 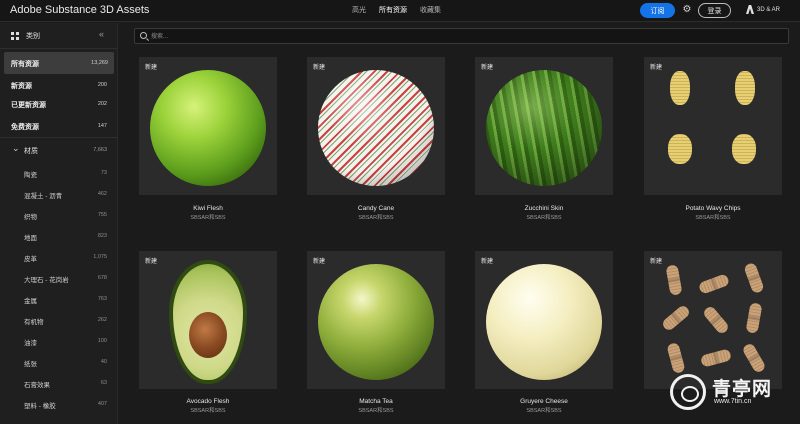 I want to click on watermark-url: www.7tin.cn, so click(x=733, y=401).